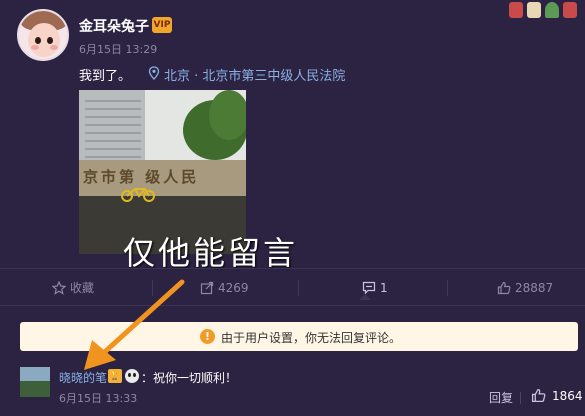  Describe the element at coordinates (114, 26) in the screenshot. I see `author-username: 金耳朵兔子` at that location.